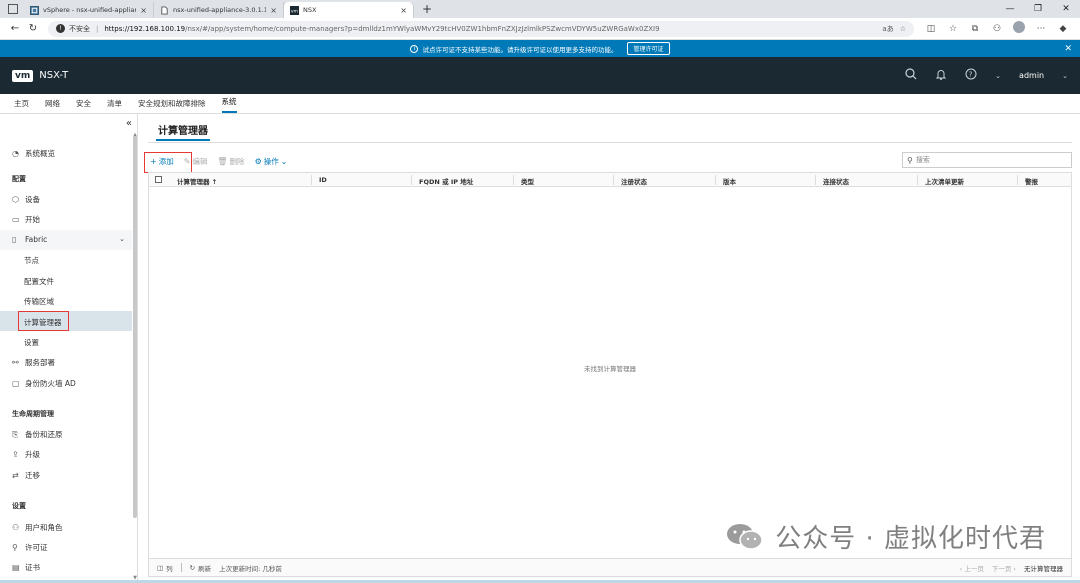  I want to click on next-page-button: 下一页 ›, so click(1004, 568).